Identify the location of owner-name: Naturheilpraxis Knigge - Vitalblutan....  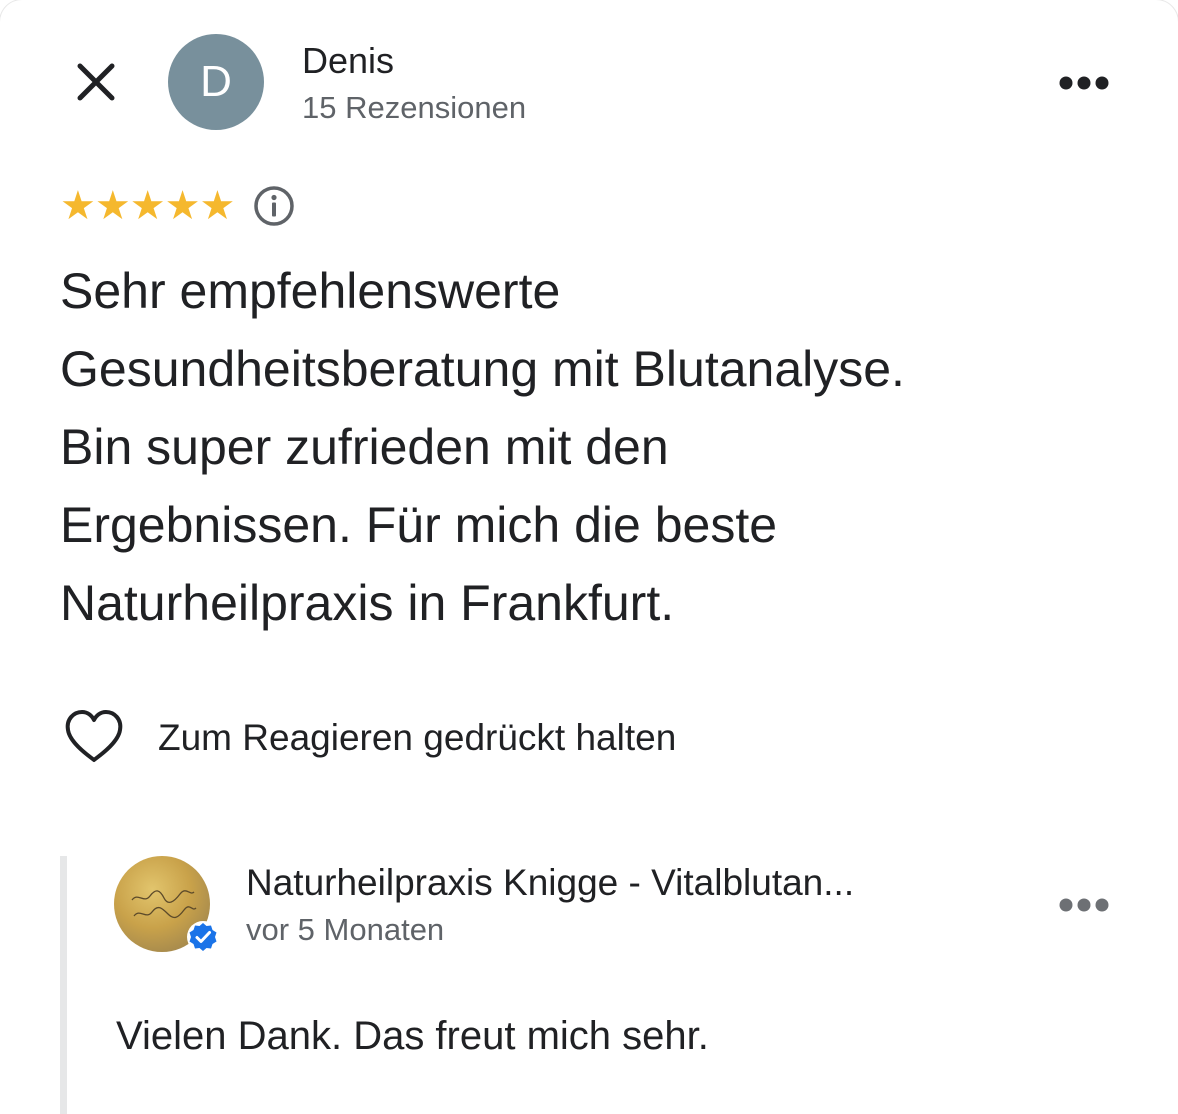
(550, 883).